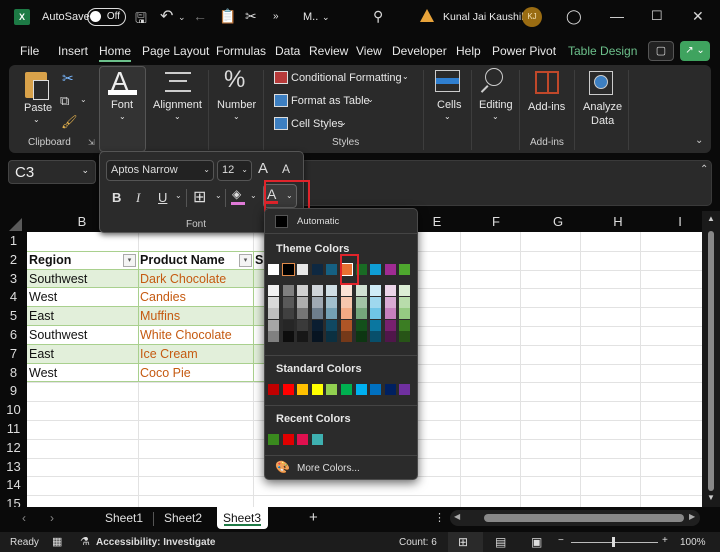 The width and height of the screenshot is (720, 552). I want to click on tab-data: Data, so click(287, 51).